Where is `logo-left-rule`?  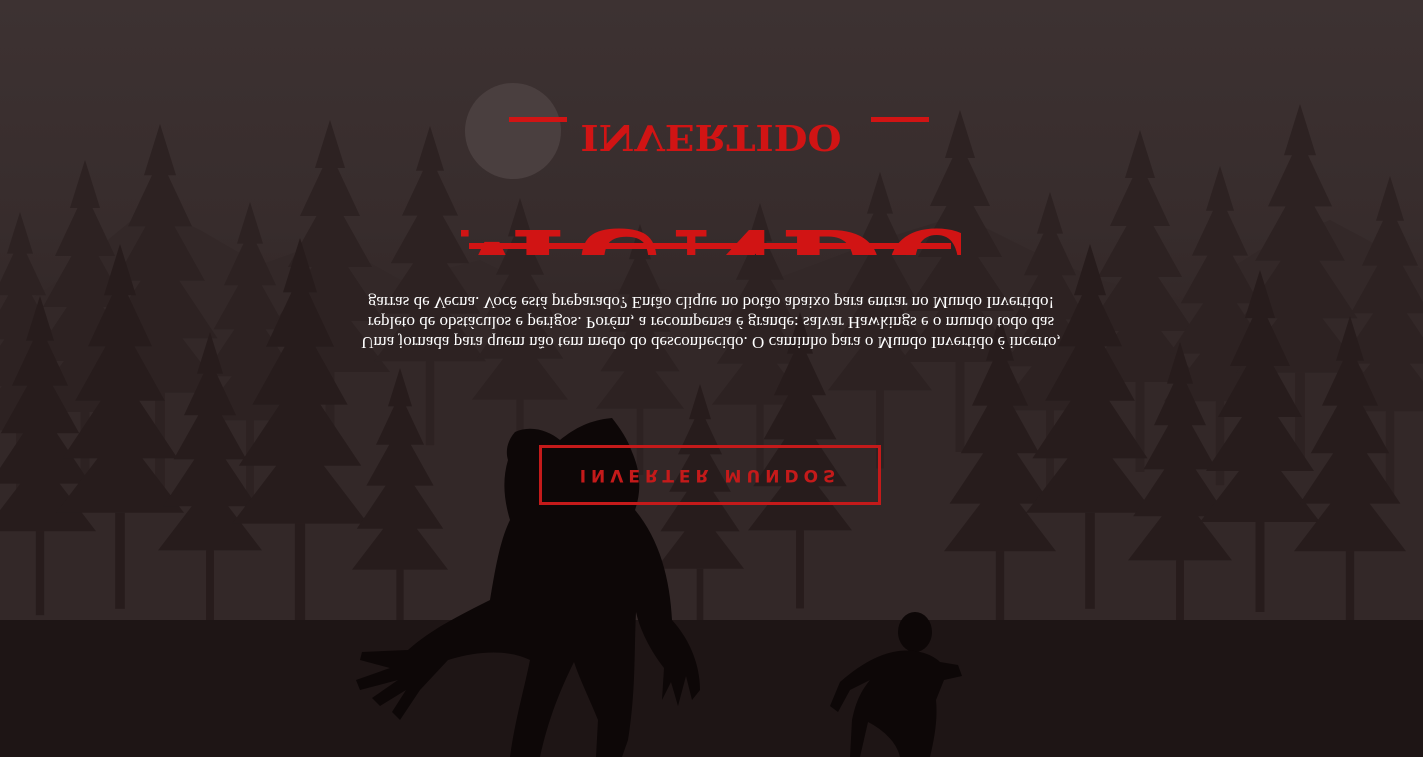
logo-left-rule is located at coordinates (538, 119).